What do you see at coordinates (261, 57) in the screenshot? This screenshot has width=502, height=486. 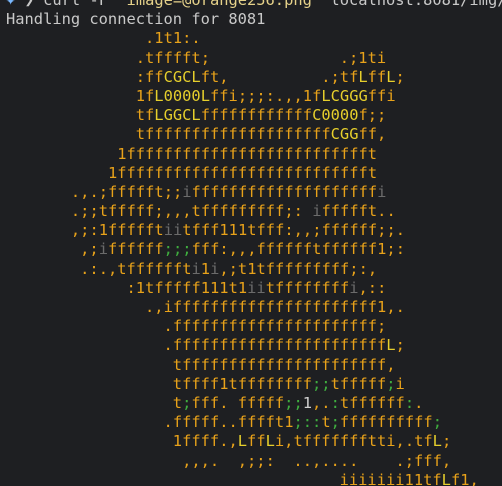 I see `ascii-art-row: .tfffft; .;1ti` at bounding box center [261, 57].